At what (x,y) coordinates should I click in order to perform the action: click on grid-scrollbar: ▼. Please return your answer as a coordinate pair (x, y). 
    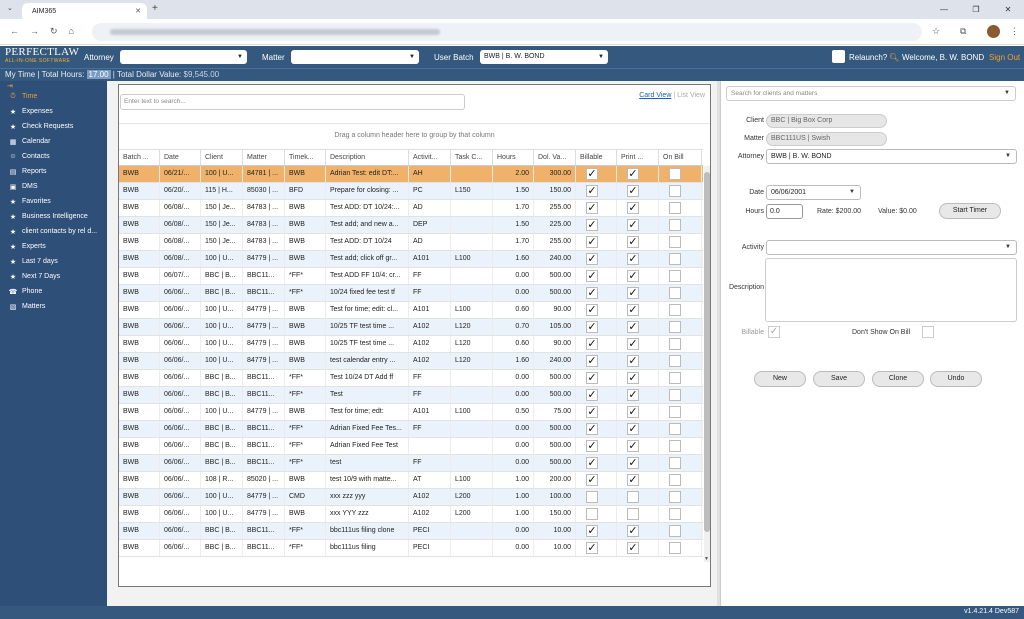
    Looking at the image, I should click on (707, 364).